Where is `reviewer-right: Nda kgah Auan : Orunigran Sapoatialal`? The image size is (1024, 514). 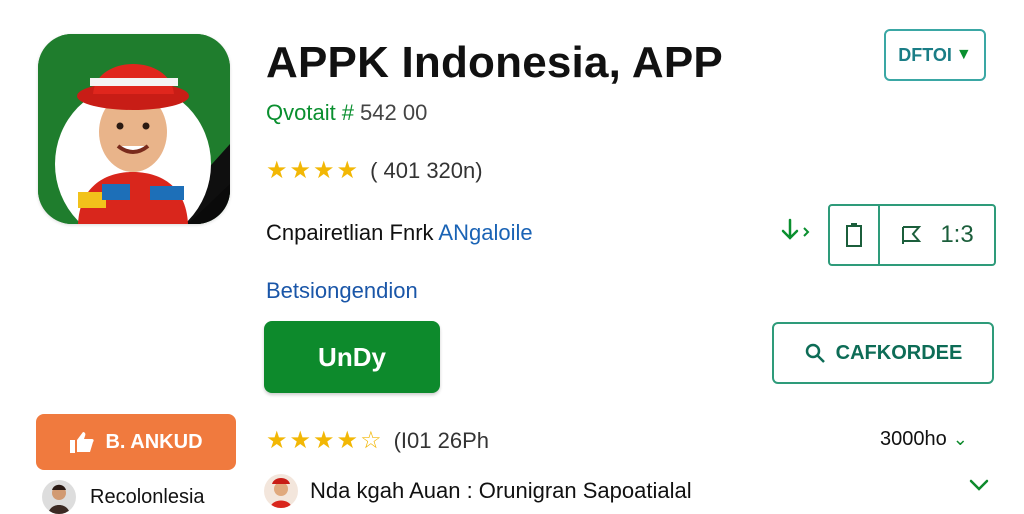
reviewer-right: Nda kgah Auan : Orunigran Sapoatialal is located at coordinates (478, 491).